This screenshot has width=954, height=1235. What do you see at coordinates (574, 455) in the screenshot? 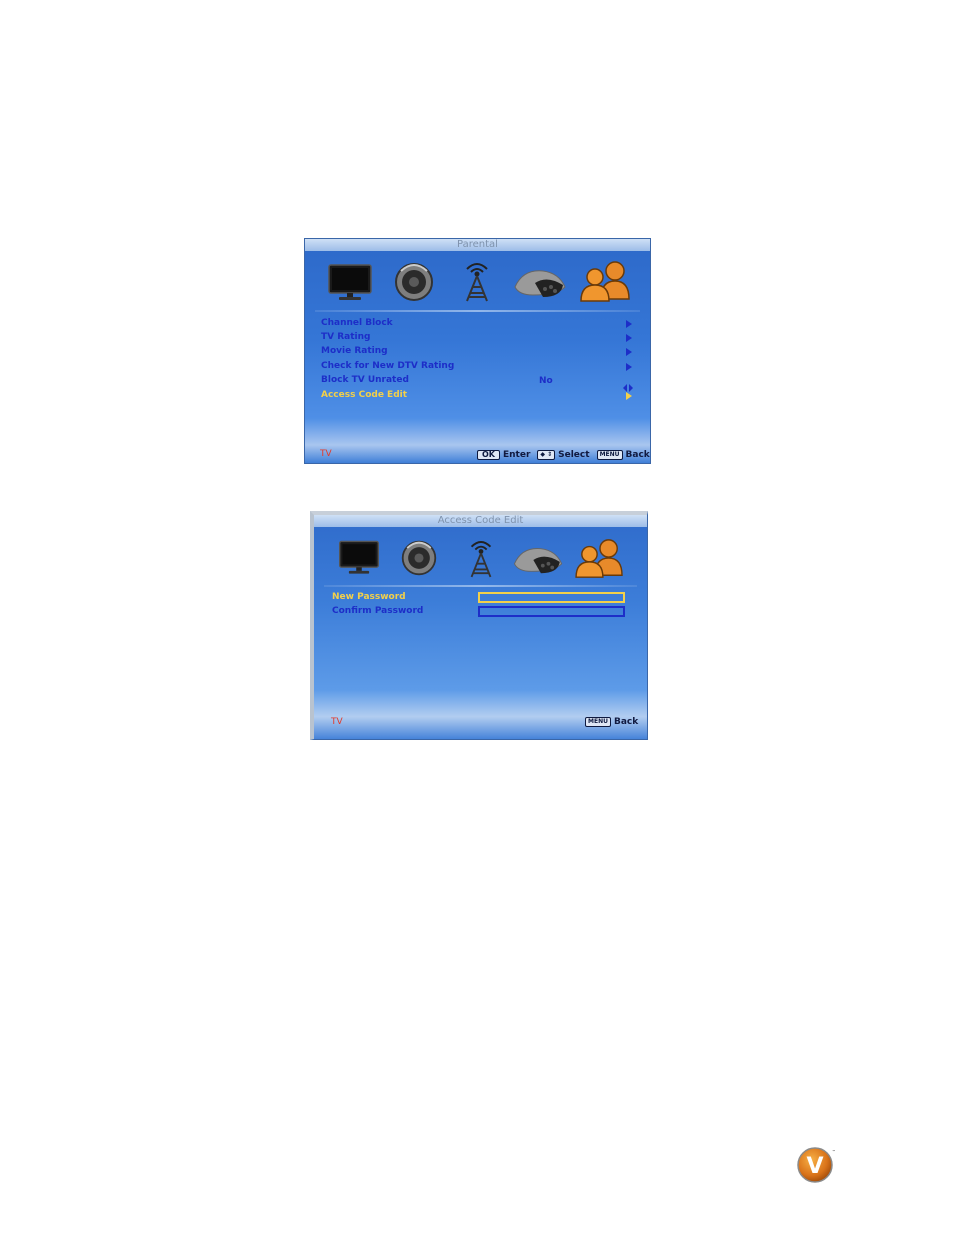
I see `select-label: Select` at bounding box center [574, 455].